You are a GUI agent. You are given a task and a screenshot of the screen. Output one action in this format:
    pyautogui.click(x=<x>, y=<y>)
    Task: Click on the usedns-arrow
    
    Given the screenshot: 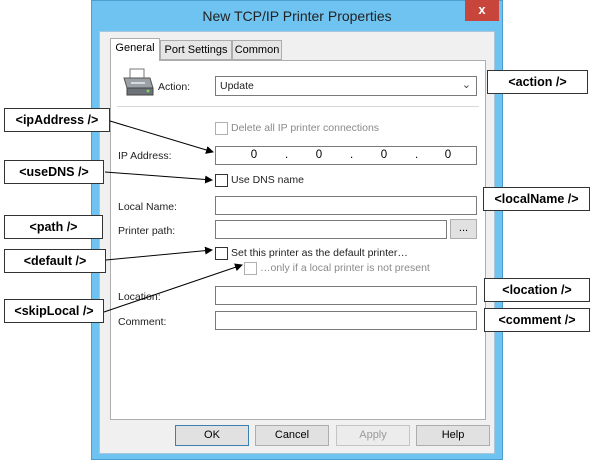 What is the action you would take?
    pyautogui.click(x=158, y=177)
    